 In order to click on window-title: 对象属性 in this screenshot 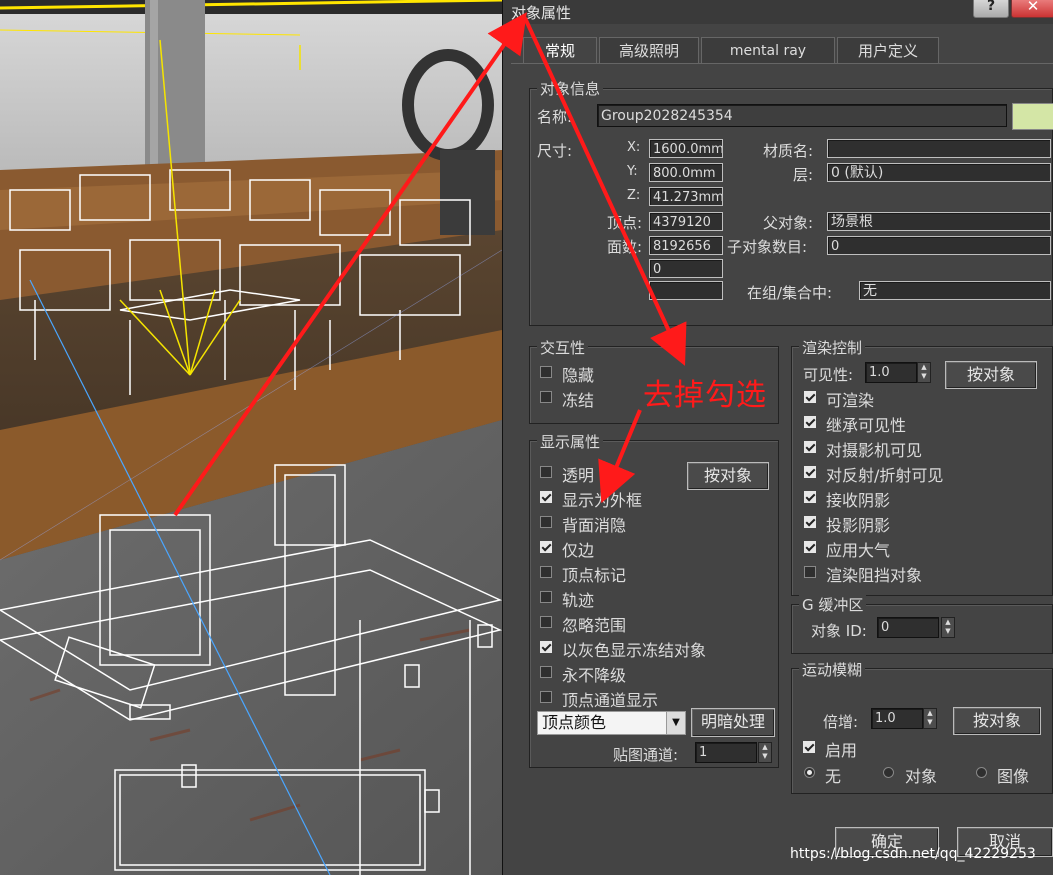, I will do `click(541, 13)`.